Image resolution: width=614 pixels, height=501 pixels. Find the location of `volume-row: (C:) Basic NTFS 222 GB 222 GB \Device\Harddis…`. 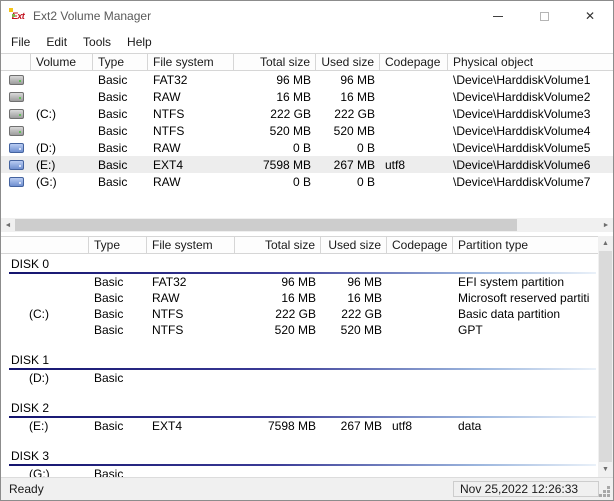

volume-row: (C:) Basic NTFS 222 GB 222 GB \Device\Harddis… is located at coordinates (307, 113).